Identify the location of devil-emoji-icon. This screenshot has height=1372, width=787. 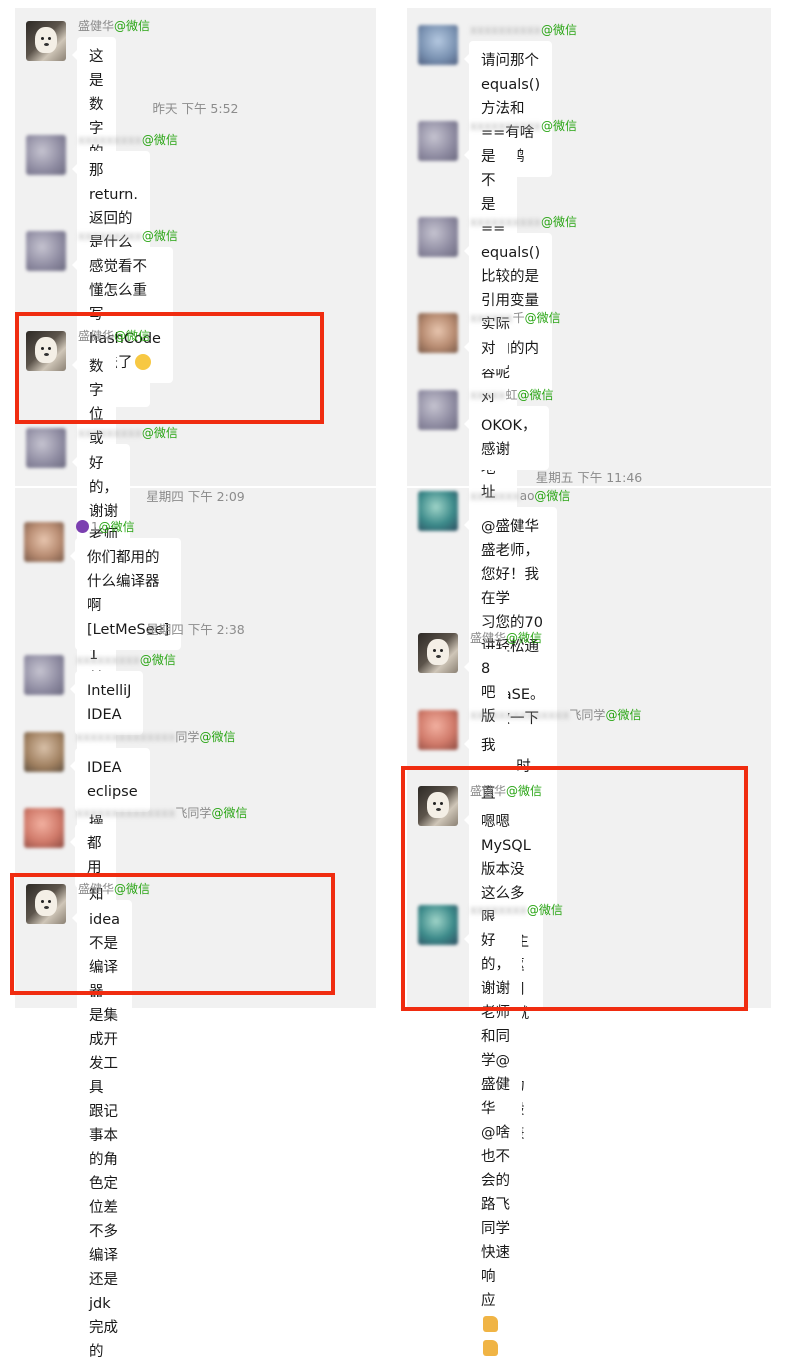
(82, 526).